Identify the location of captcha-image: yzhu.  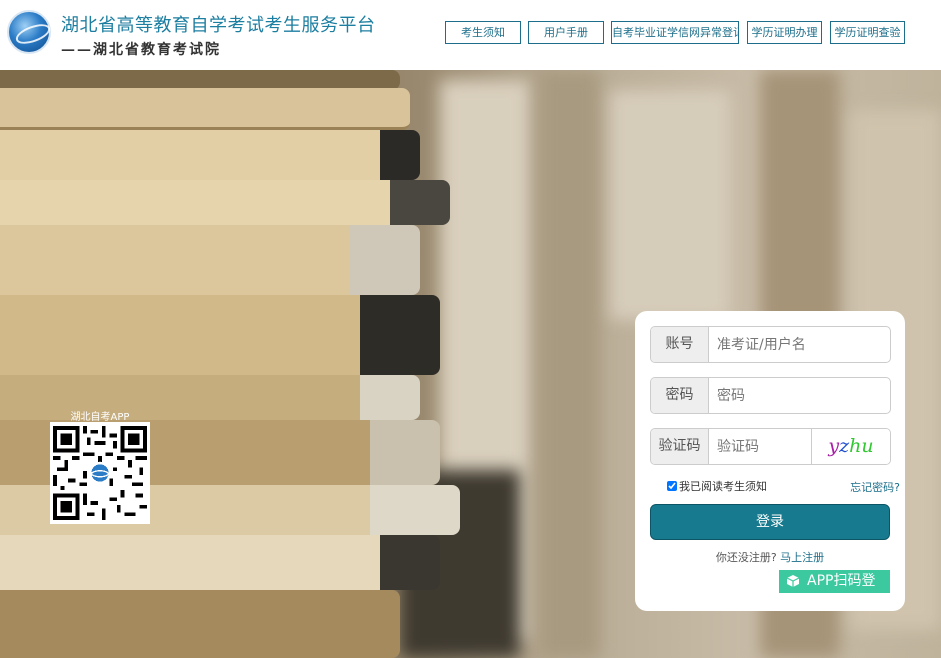
(850, 446).